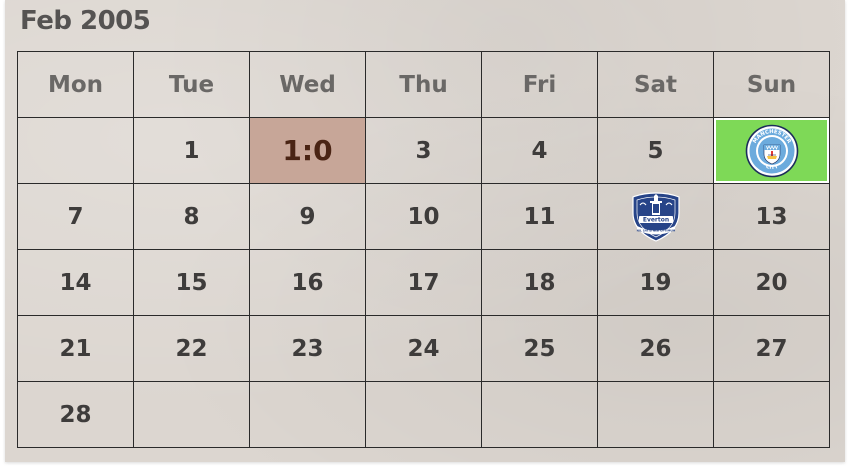  What do you see at coordinates (656, 349) in the screenshot?
I see `day-cell-26: 26` at bounding box center [656, 349].